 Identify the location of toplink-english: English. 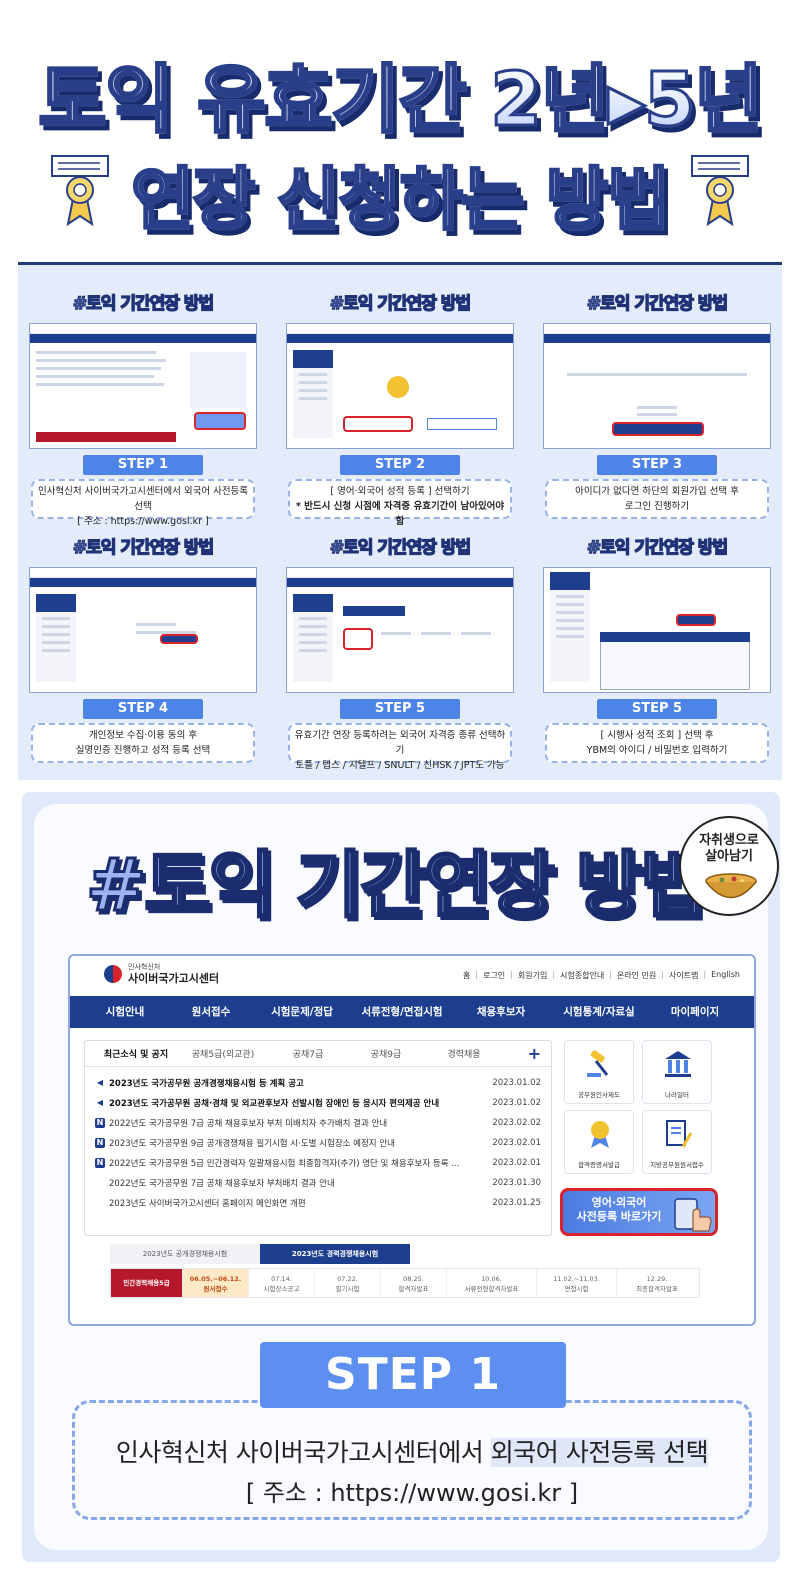
(725, 975).